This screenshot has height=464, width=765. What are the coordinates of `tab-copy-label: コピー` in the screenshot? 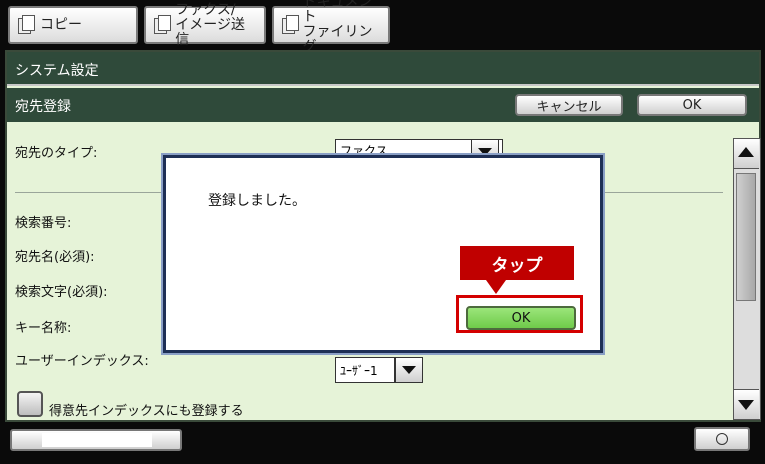 It's located at (61, 24).